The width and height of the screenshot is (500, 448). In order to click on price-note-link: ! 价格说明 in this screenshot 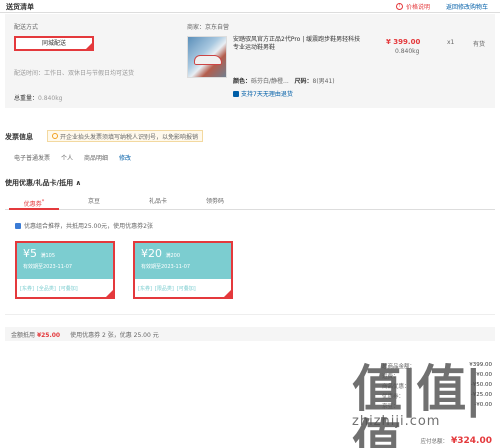, I will do `click(413, 6)`.